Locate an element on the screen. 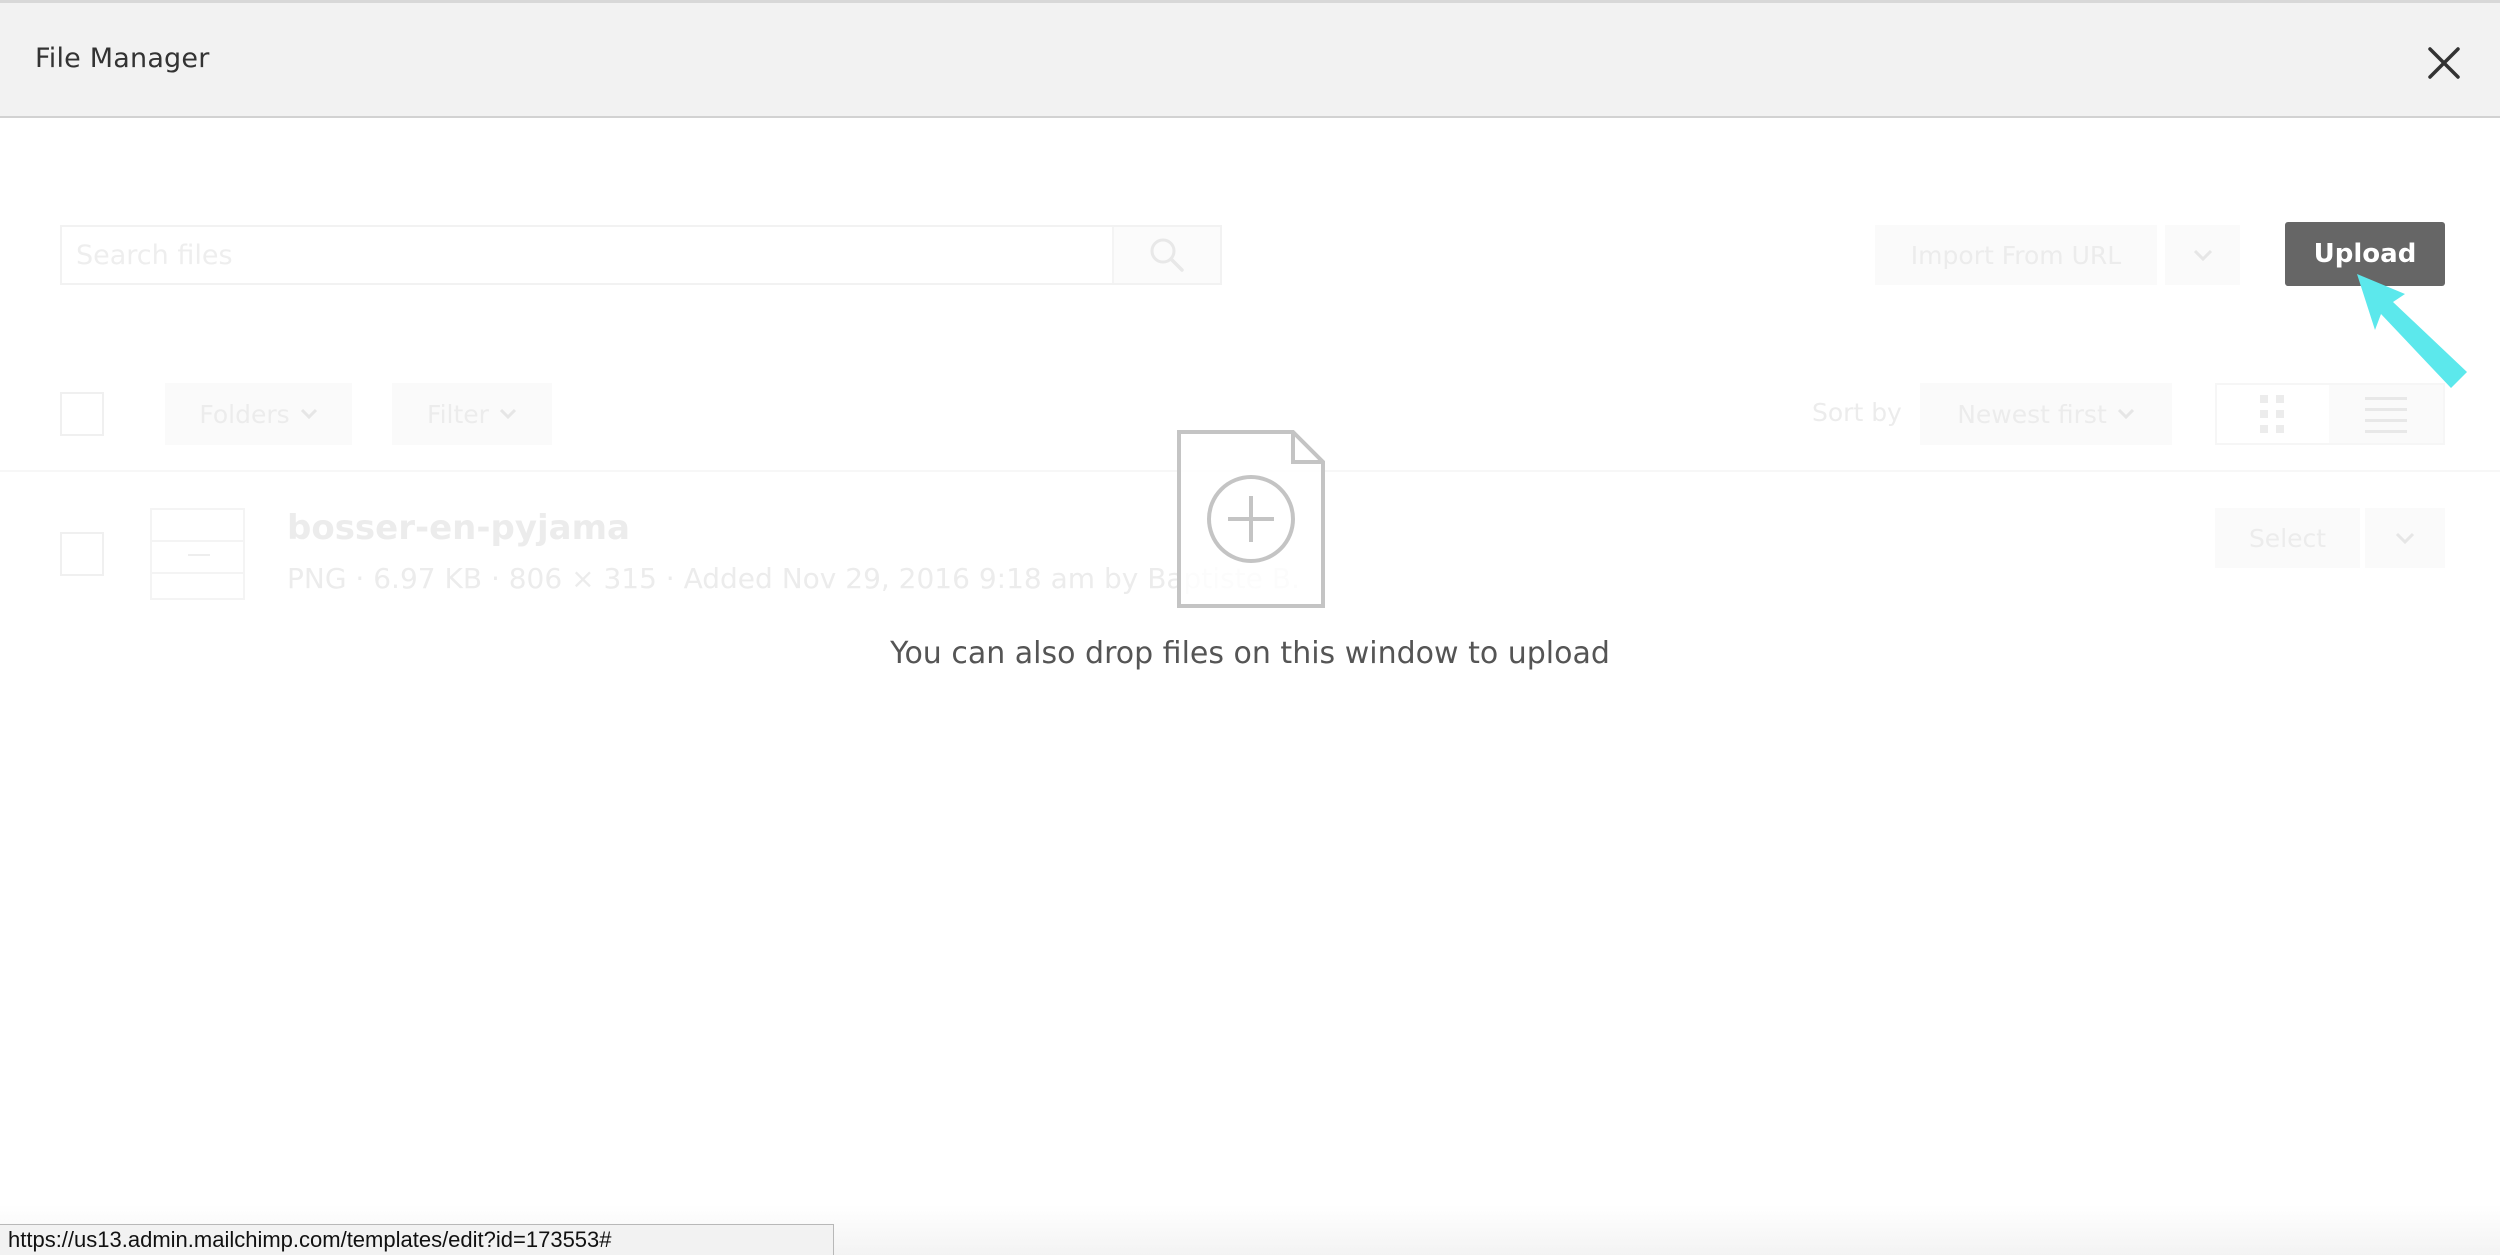 Image resolution: width=2500 pixels, height=1255 pixels. list-view-button is located at coordinates (2386, 414).